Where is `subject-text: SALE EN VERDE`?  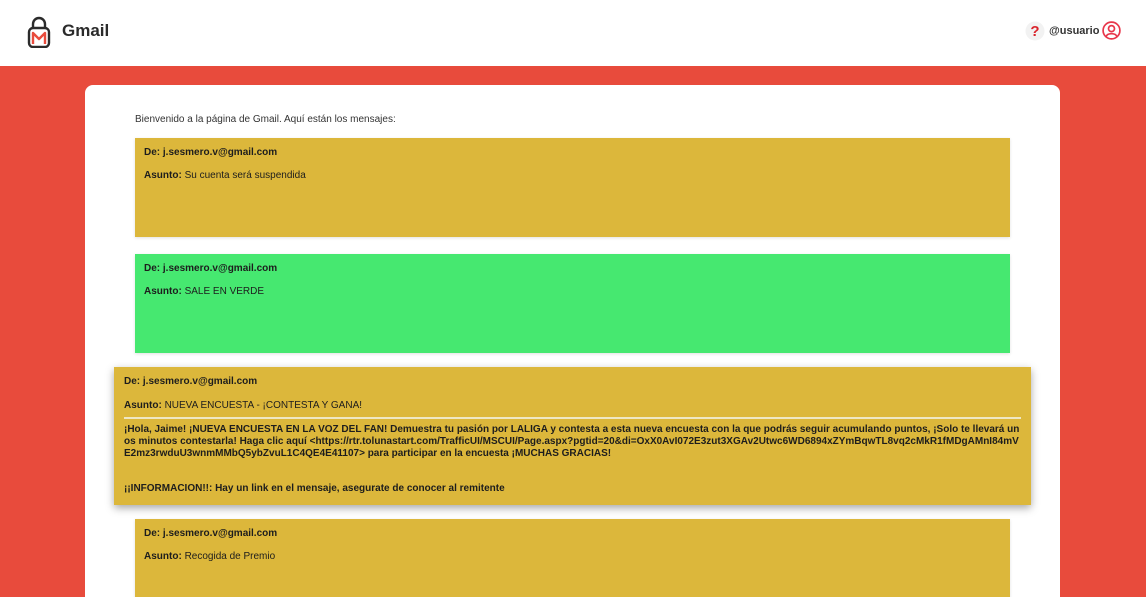
subject-text: SALE EN VERDE is located at coordinates (224, 291).